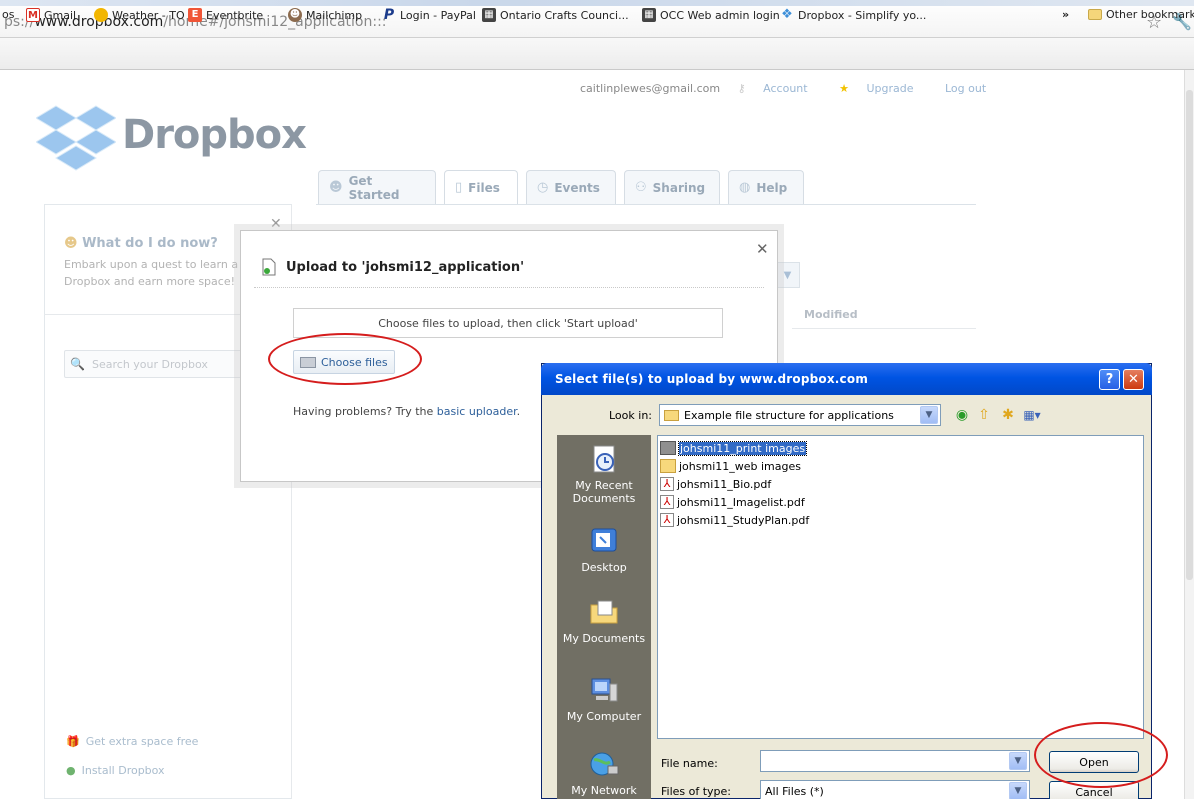  Describe the element at coordinates (604, 567) in the screenshot. I see `place-label: Desktop` at that location.